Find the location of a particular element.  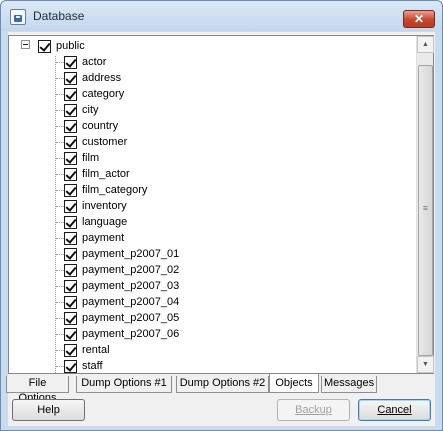

tree-node-label: payment_p2007_06 is located at coordinates (131, 334).